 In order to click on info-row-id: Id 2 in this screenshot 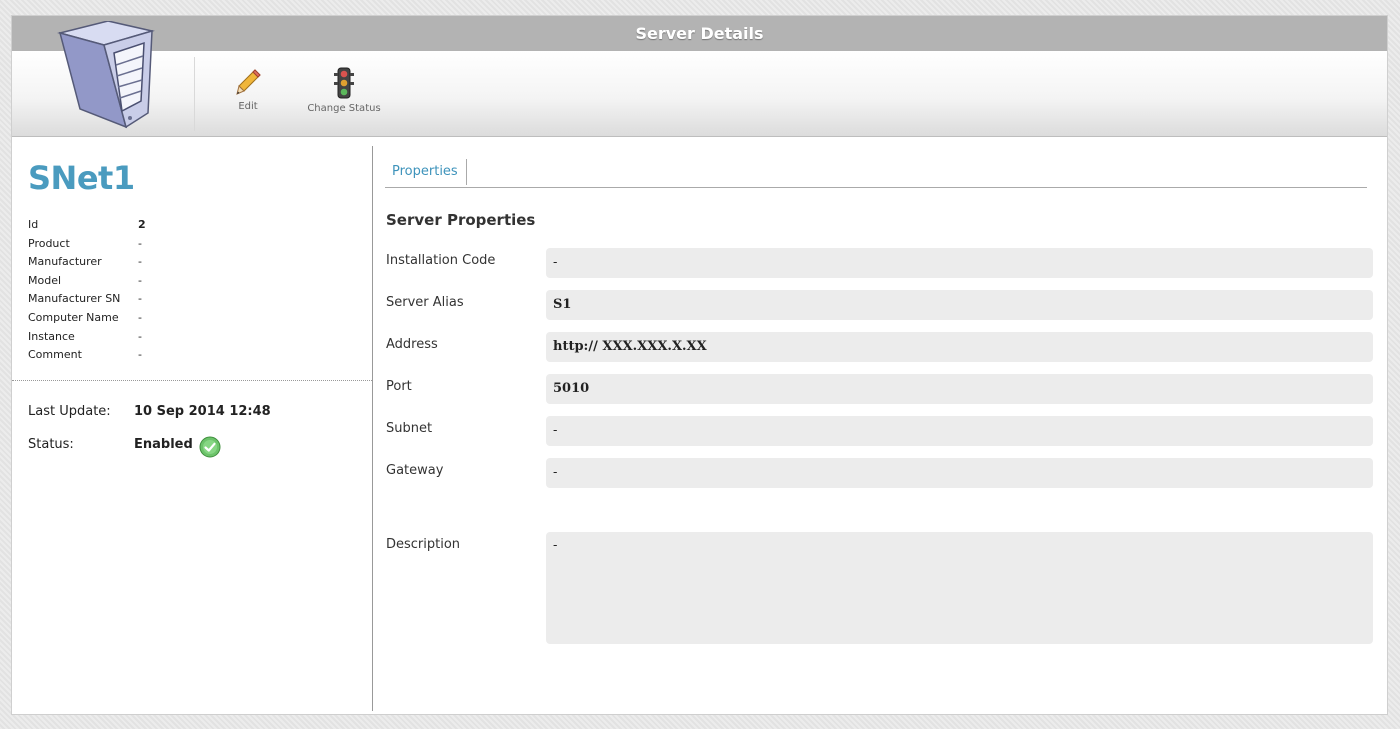, I will do `click(87, 227)`.